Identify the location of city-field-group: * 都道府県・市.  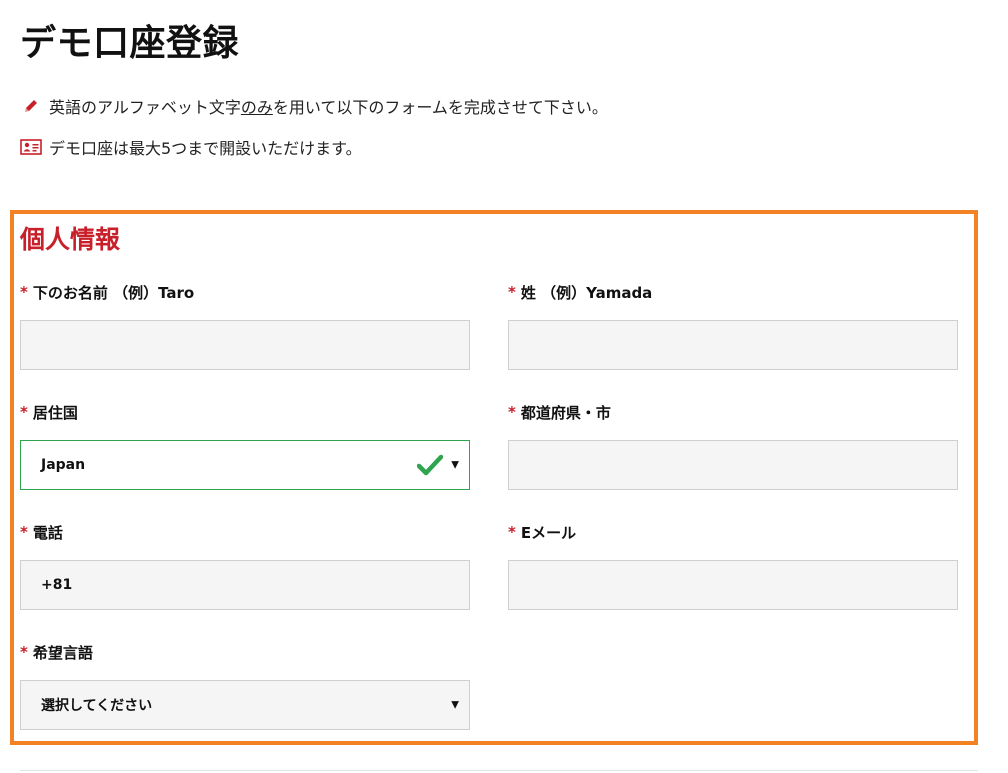
(733, 445).